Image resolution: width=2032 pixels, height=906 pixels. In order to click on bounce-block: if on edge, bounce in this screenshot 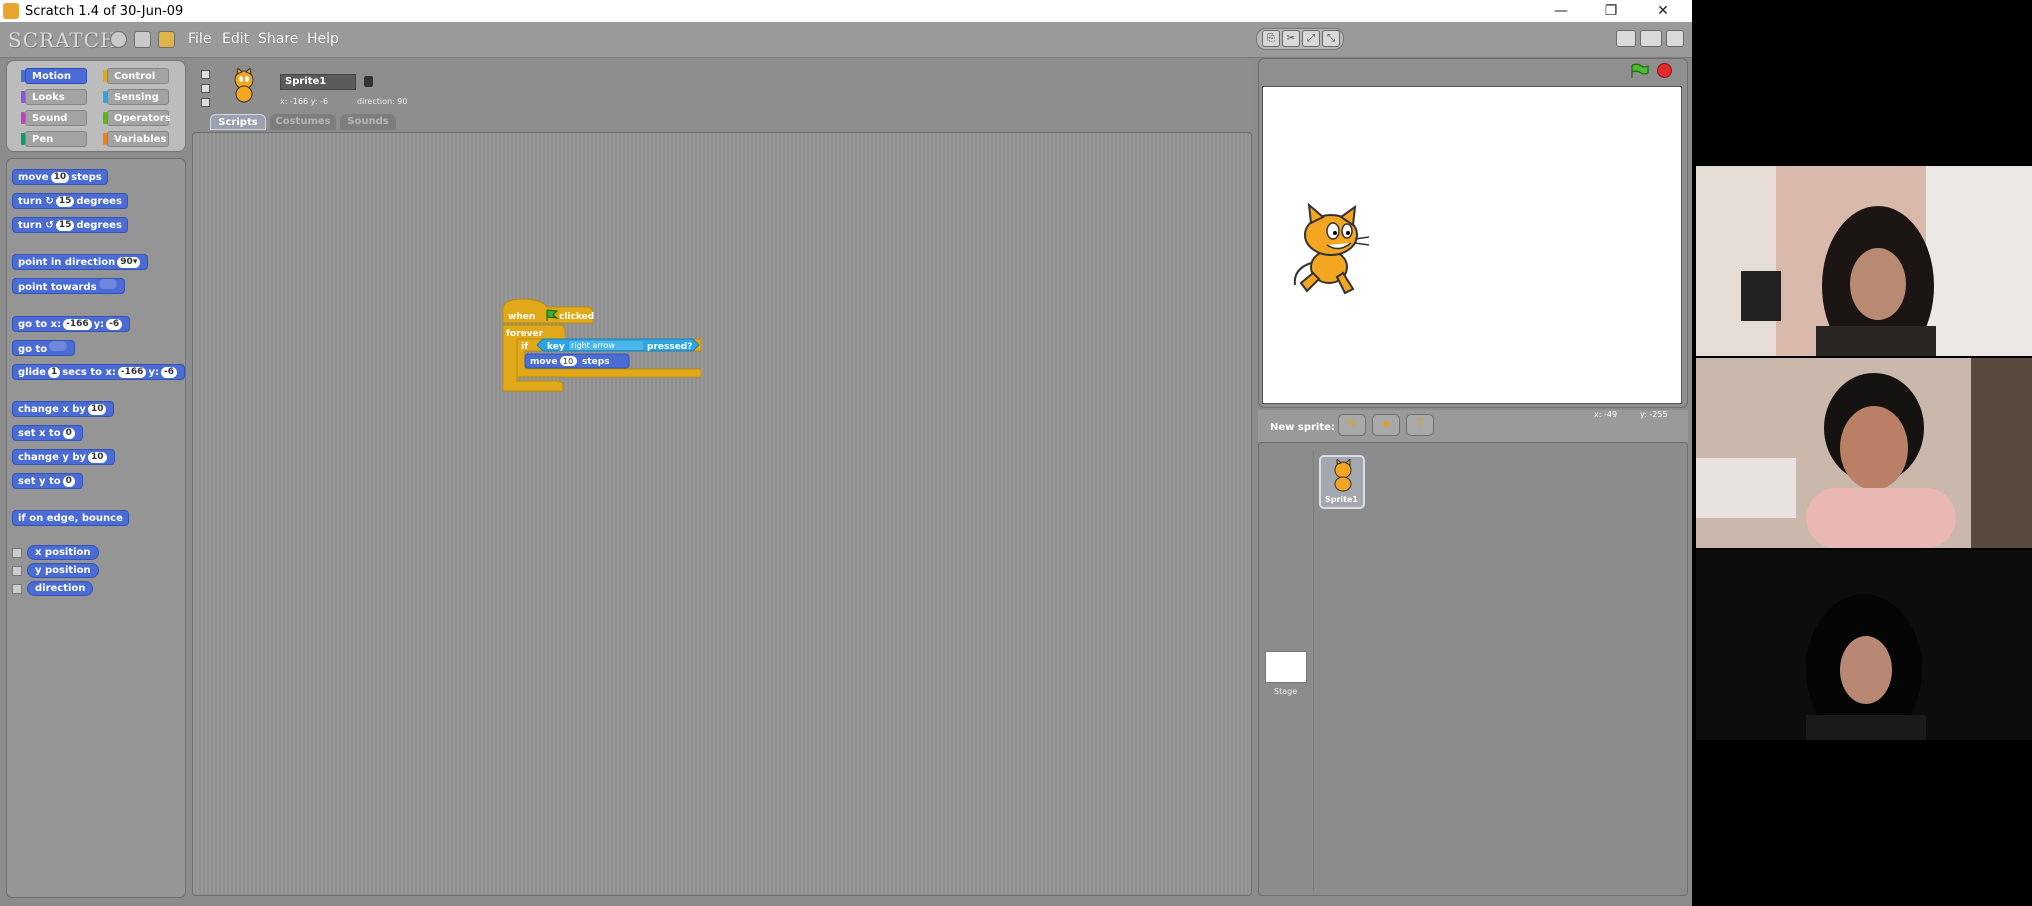, I will do `click(70, 518)`.